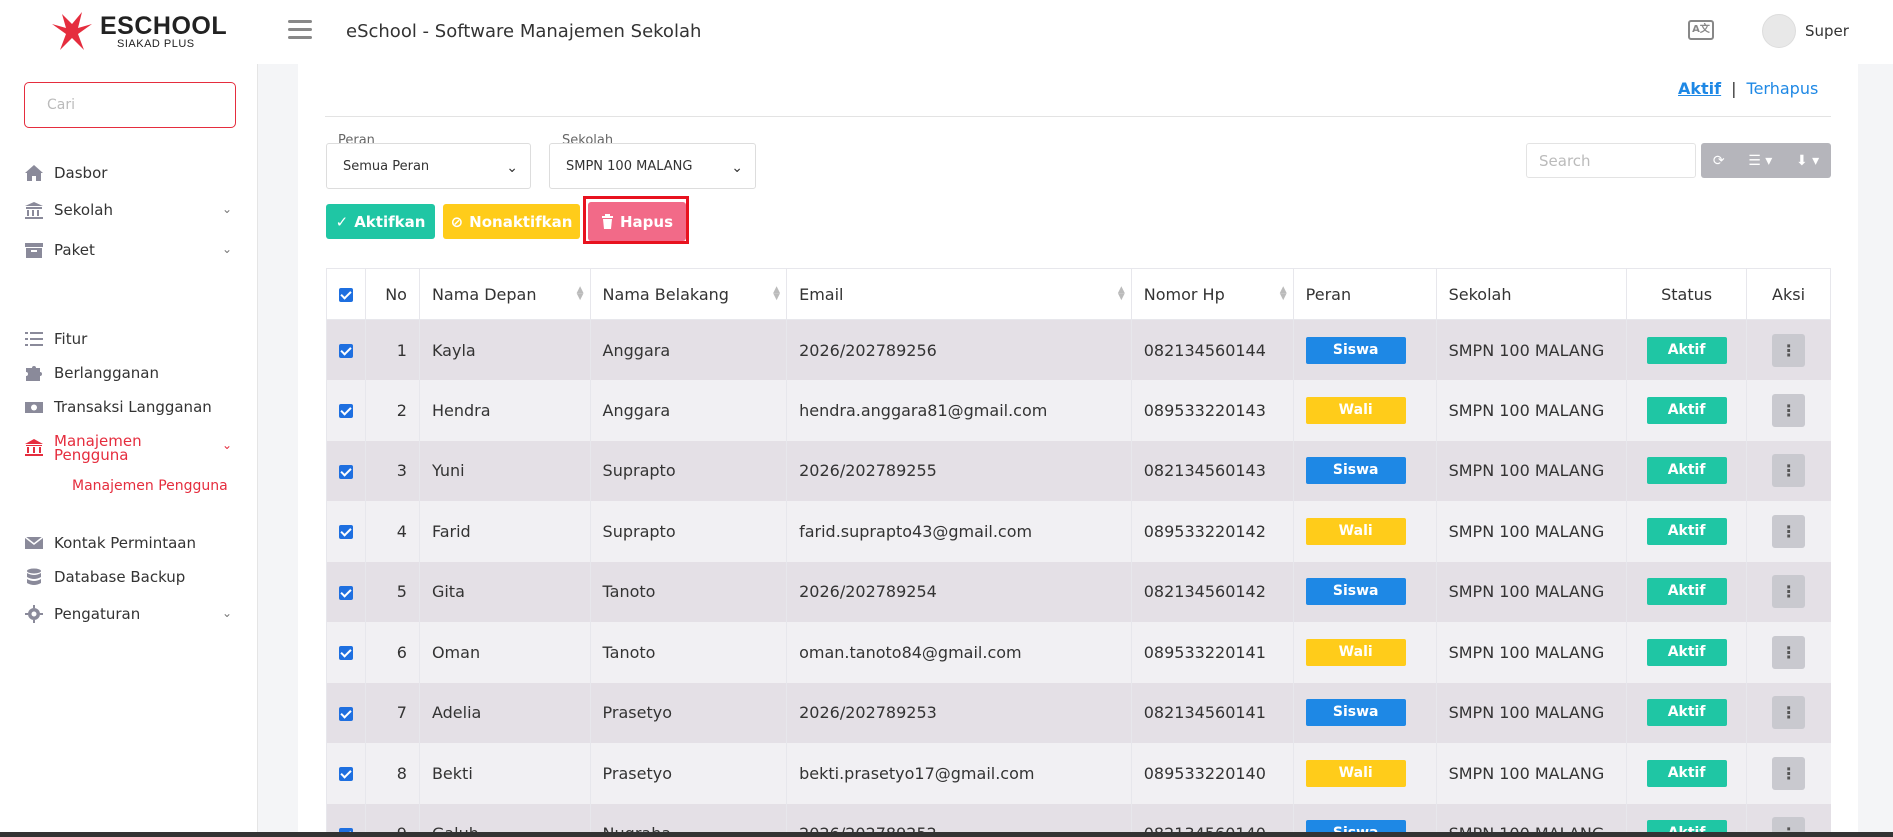  I want to click on deactivate-button: ⊘ Nonaktifkan, so click(511, 221).